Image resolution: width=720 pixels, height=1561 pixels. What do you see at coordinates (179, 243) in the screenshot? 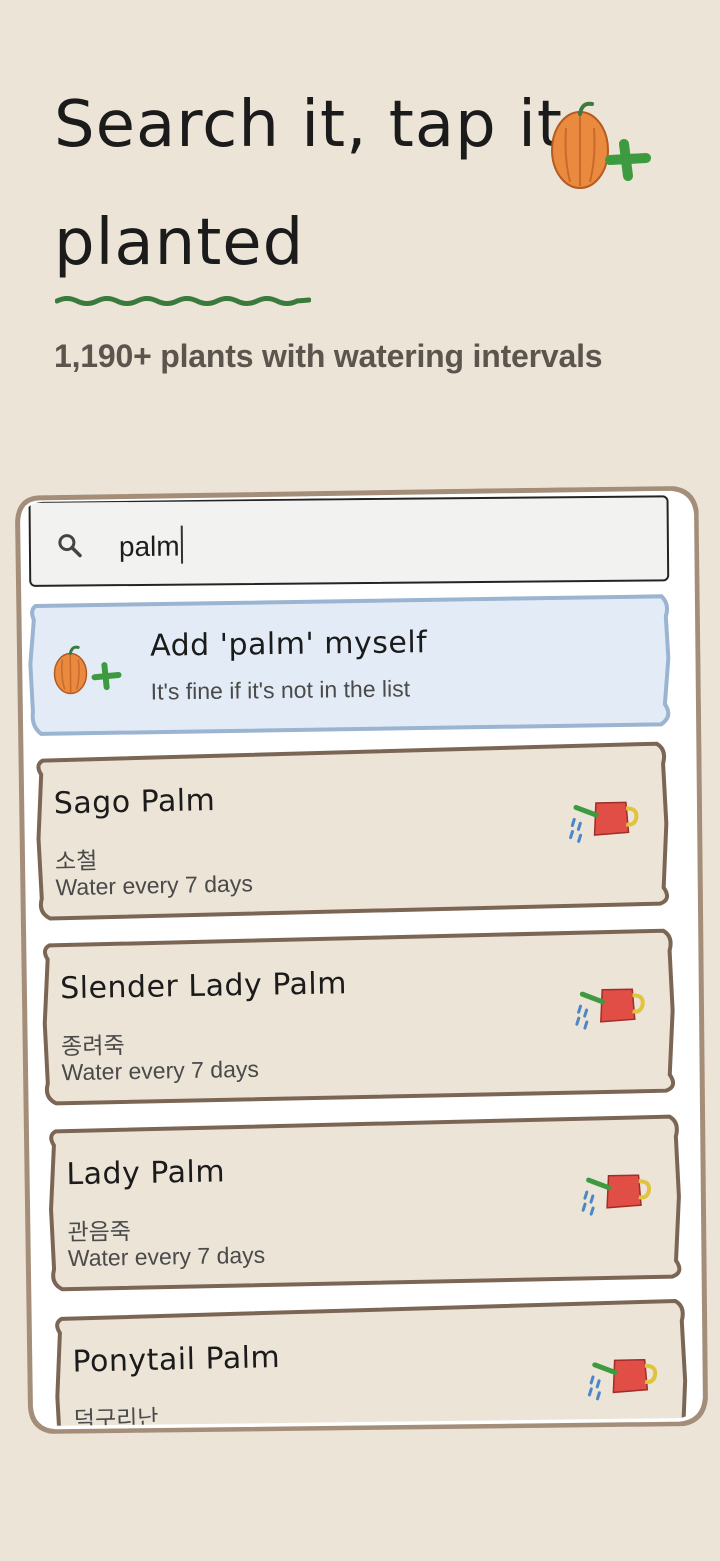
I see `headline-line-2: planted` at bounding box center [179, 243].